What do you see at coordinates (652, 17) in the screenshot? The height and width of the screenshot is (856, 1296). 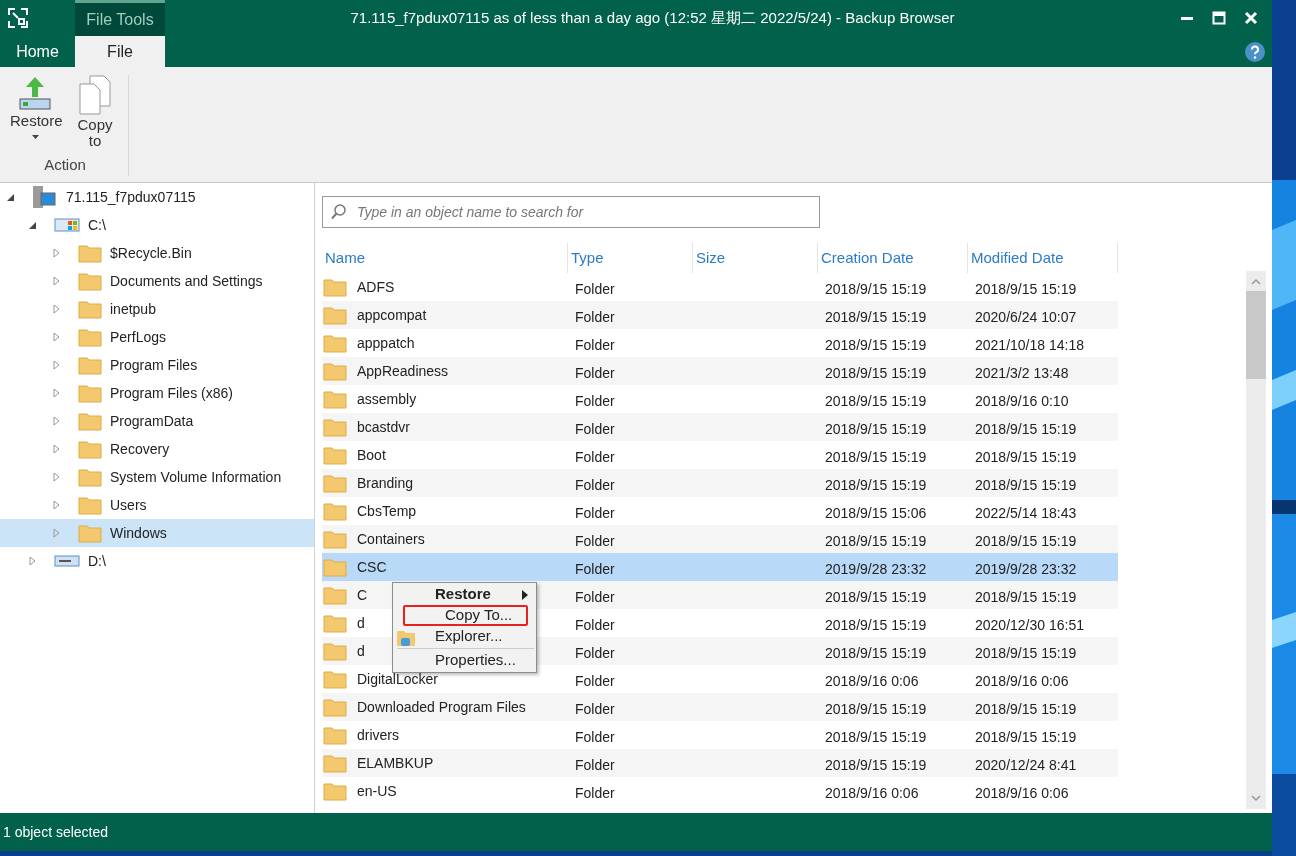 I see `window-title: 71.115_f7pdux07115 as of less than a day ago (12:52 星期二 2022/5/24) - Backup Browser` at bounding box center [652, 17].